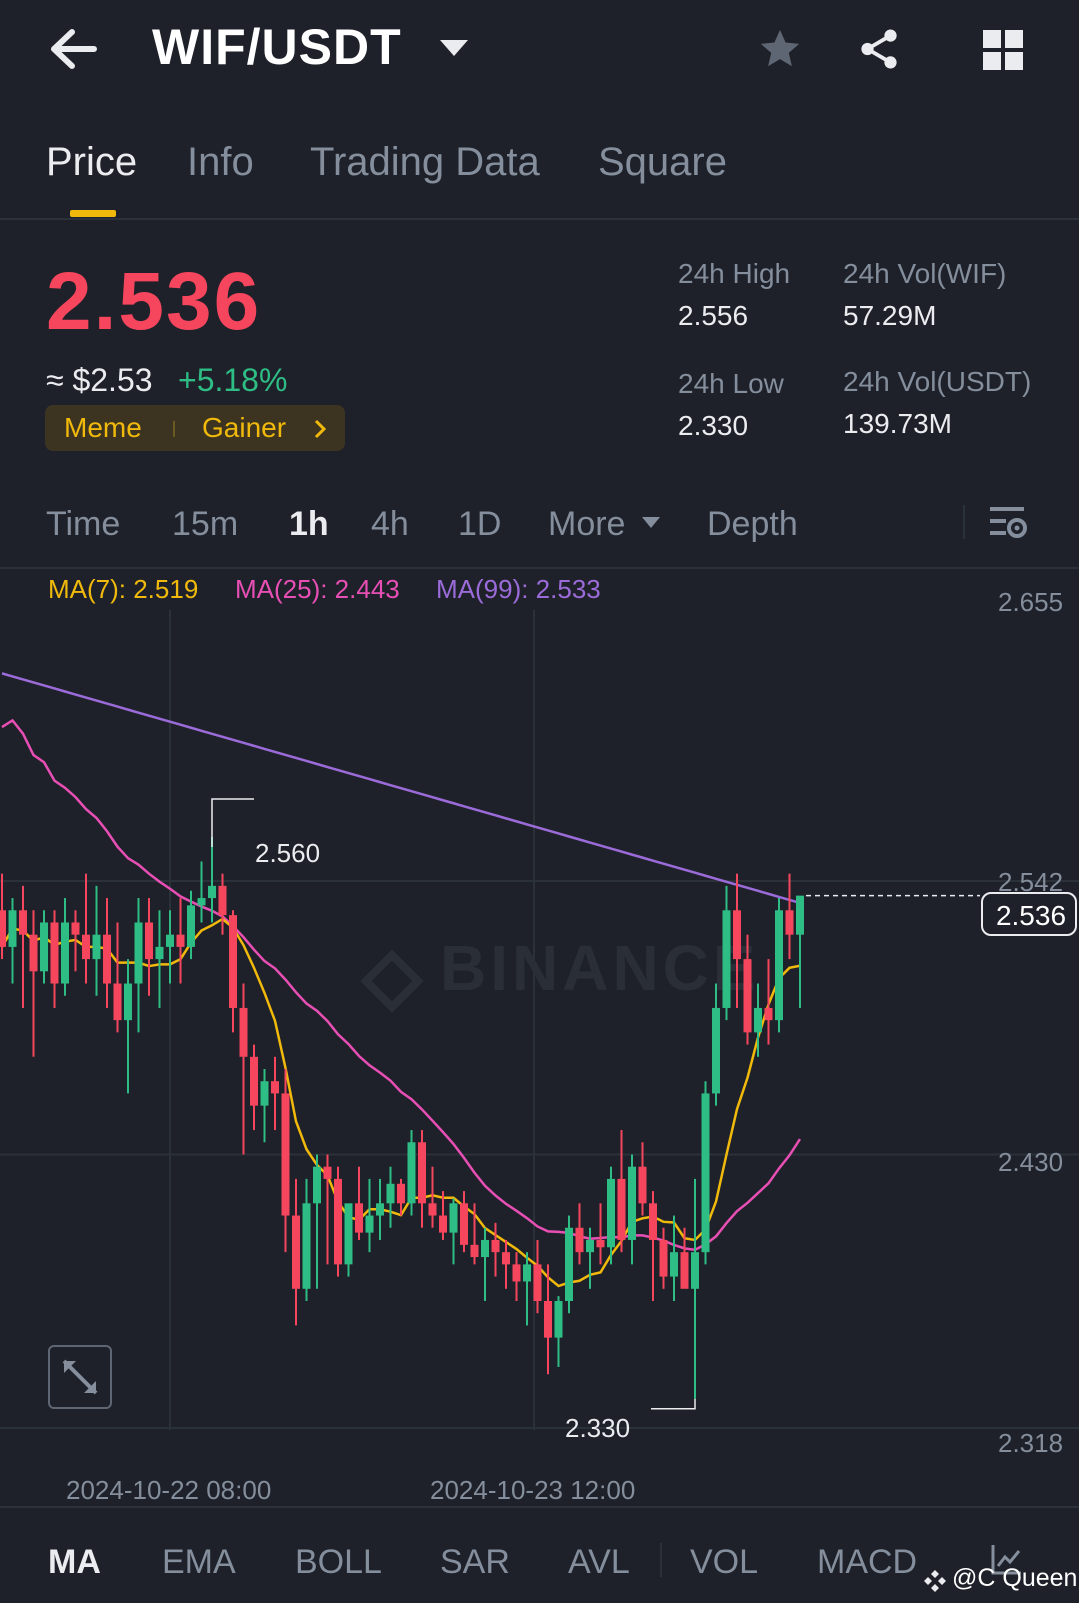 This screenshot has height=1603, width=1079. I want to click on active-tab-indicator, so click(93, 213).